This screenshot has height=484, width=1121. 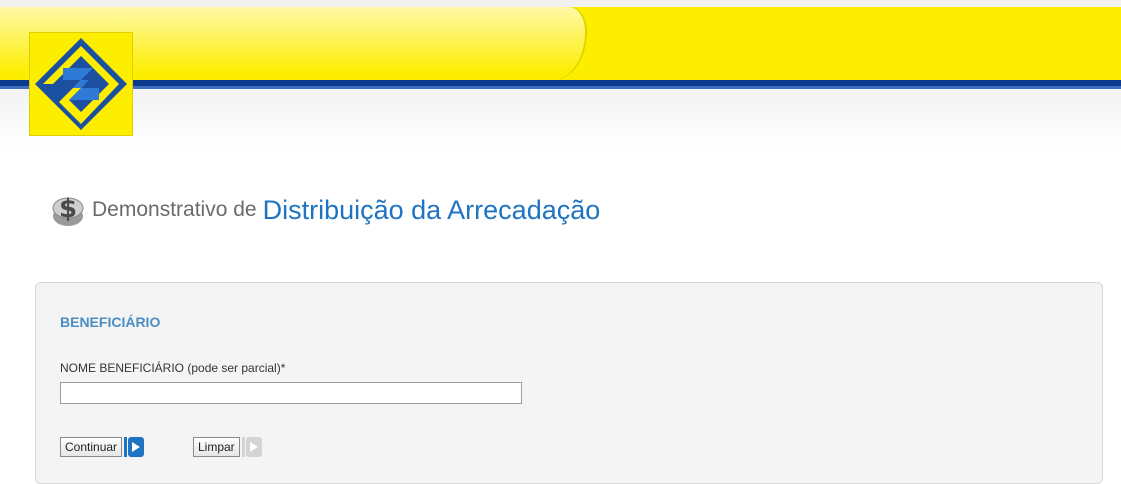 I want to click on clear-button-label: Limpar, so click(x=216, y=447).